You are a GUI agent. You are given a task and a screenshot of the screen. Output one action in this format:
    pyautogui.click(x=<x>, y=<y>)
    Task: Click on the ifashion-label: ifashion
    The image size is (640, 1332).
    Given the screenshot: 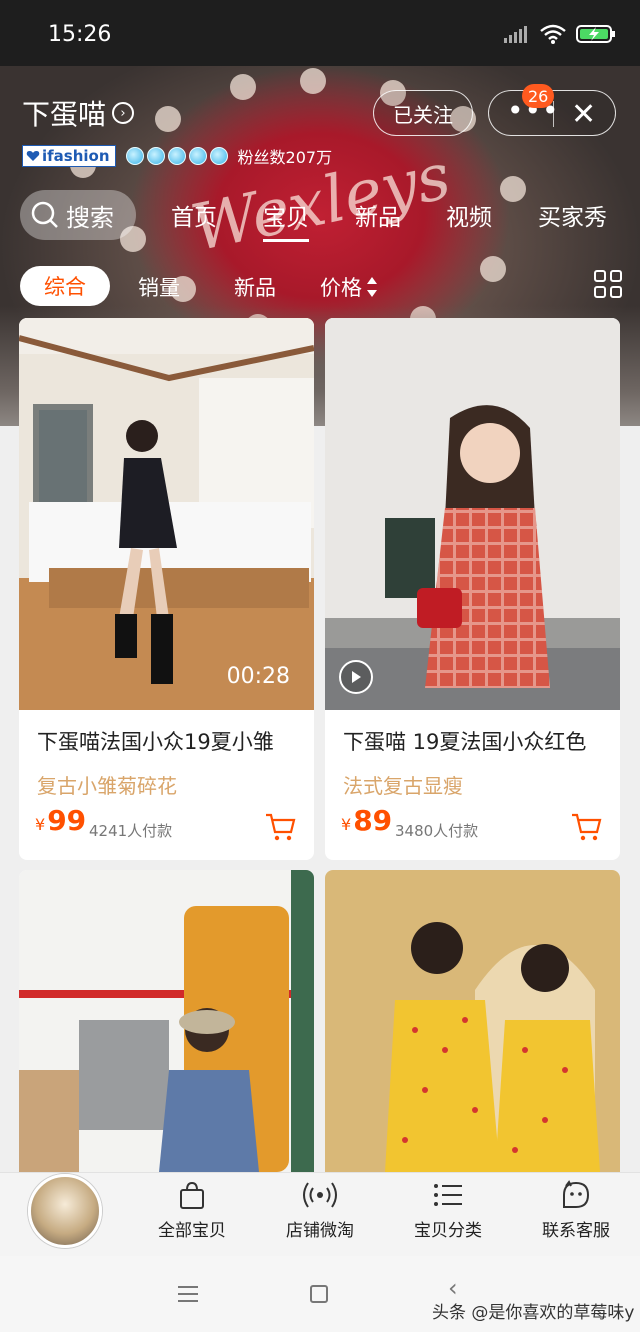 What is the action you would take?
    pyautogui.click(x=76, y=156)
    